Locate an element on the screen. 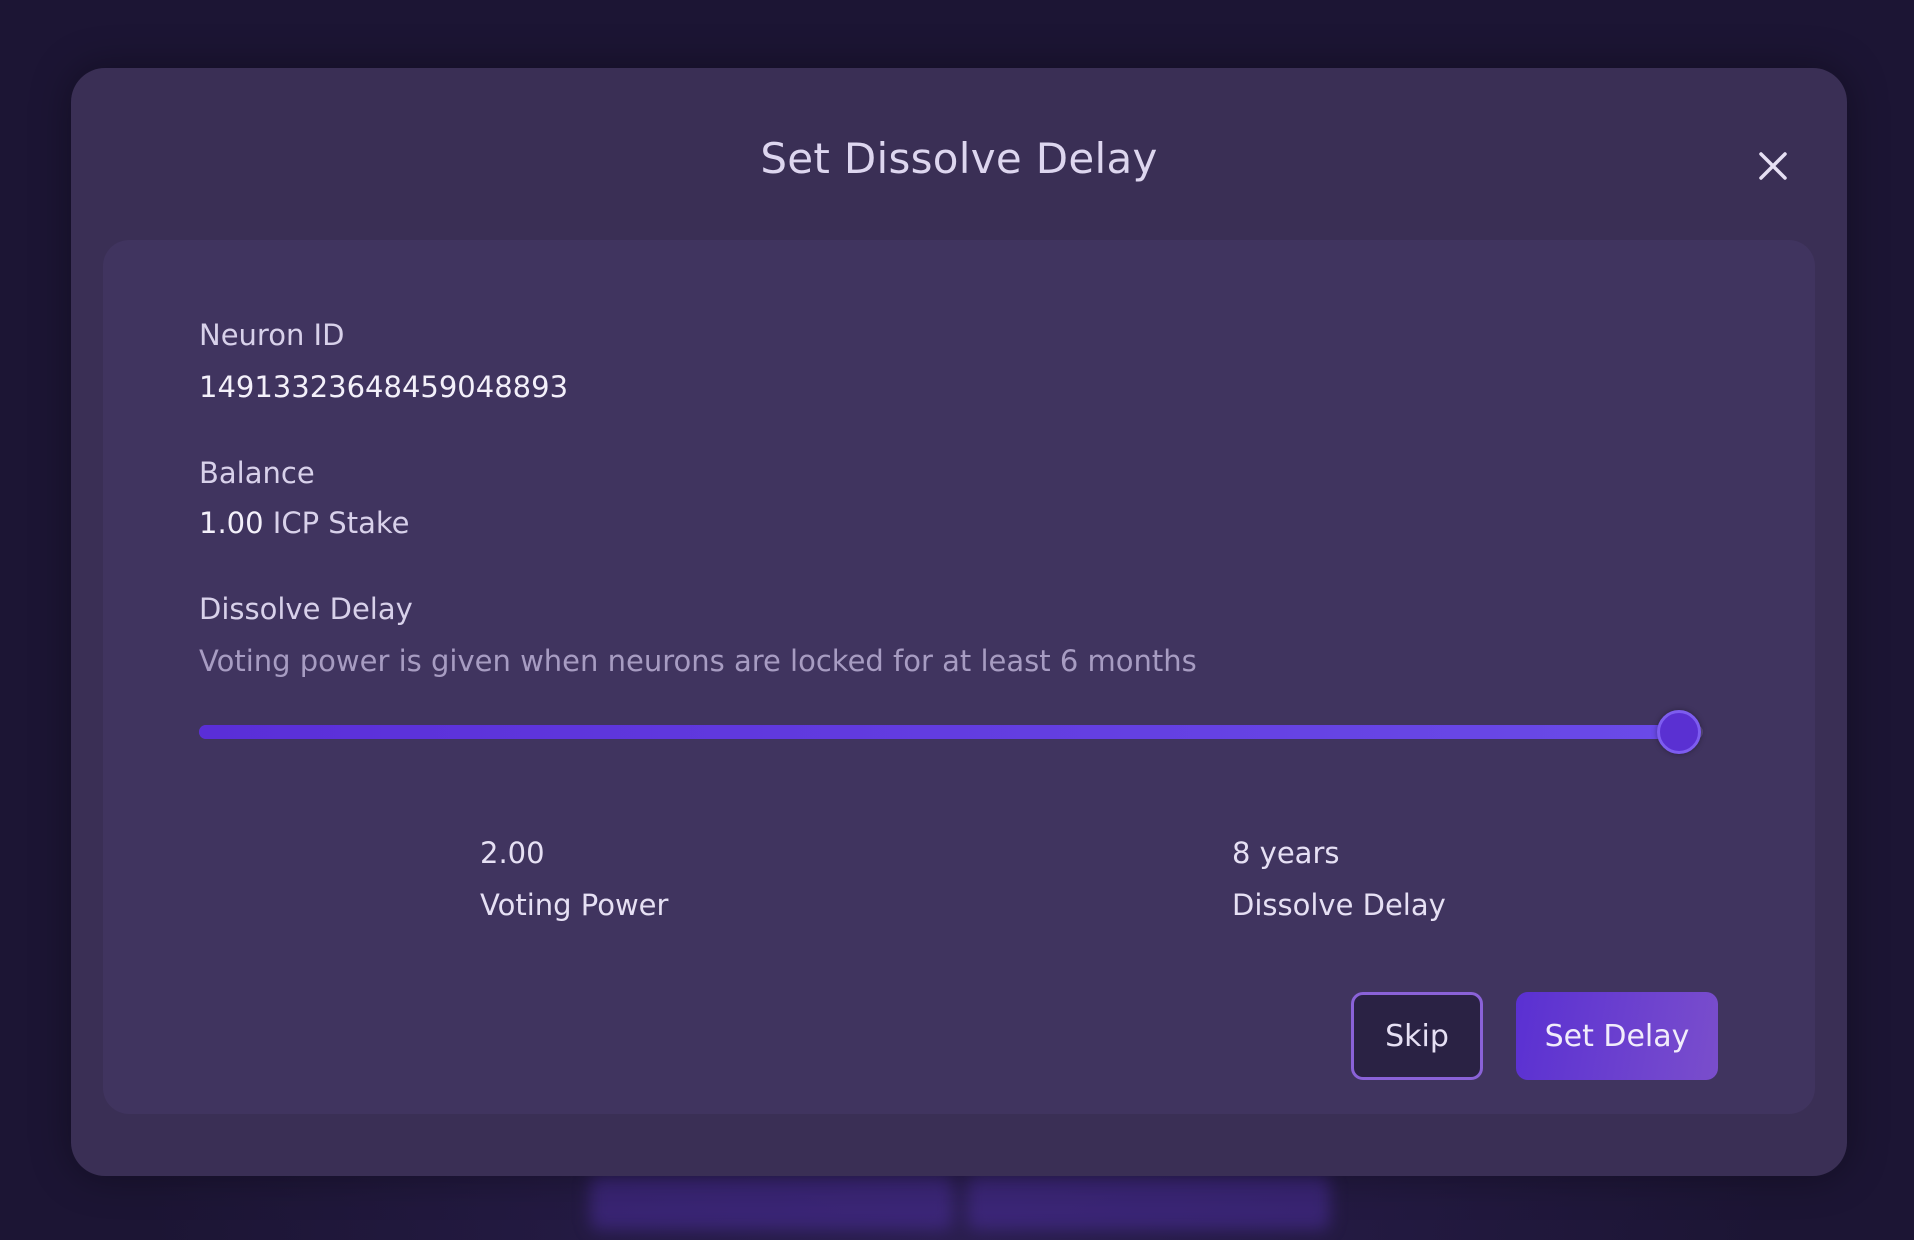  background-button-left is located at coordinates (771, 1202).